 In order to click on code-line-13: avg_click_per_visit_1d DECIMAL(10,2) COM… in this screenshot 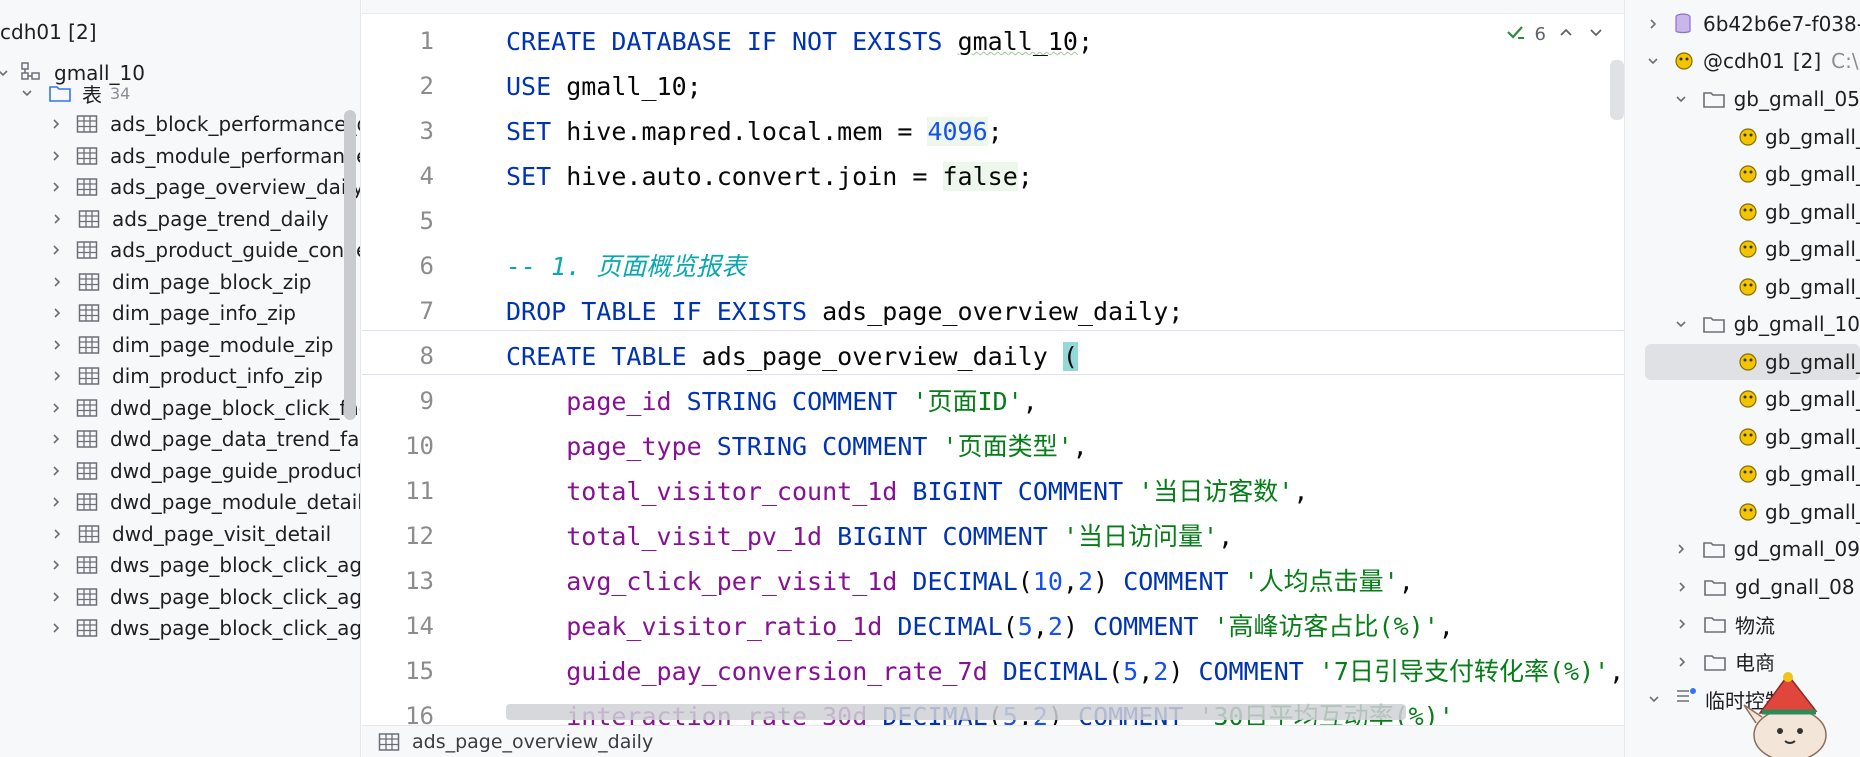, I will do `click(1065, 581)`.